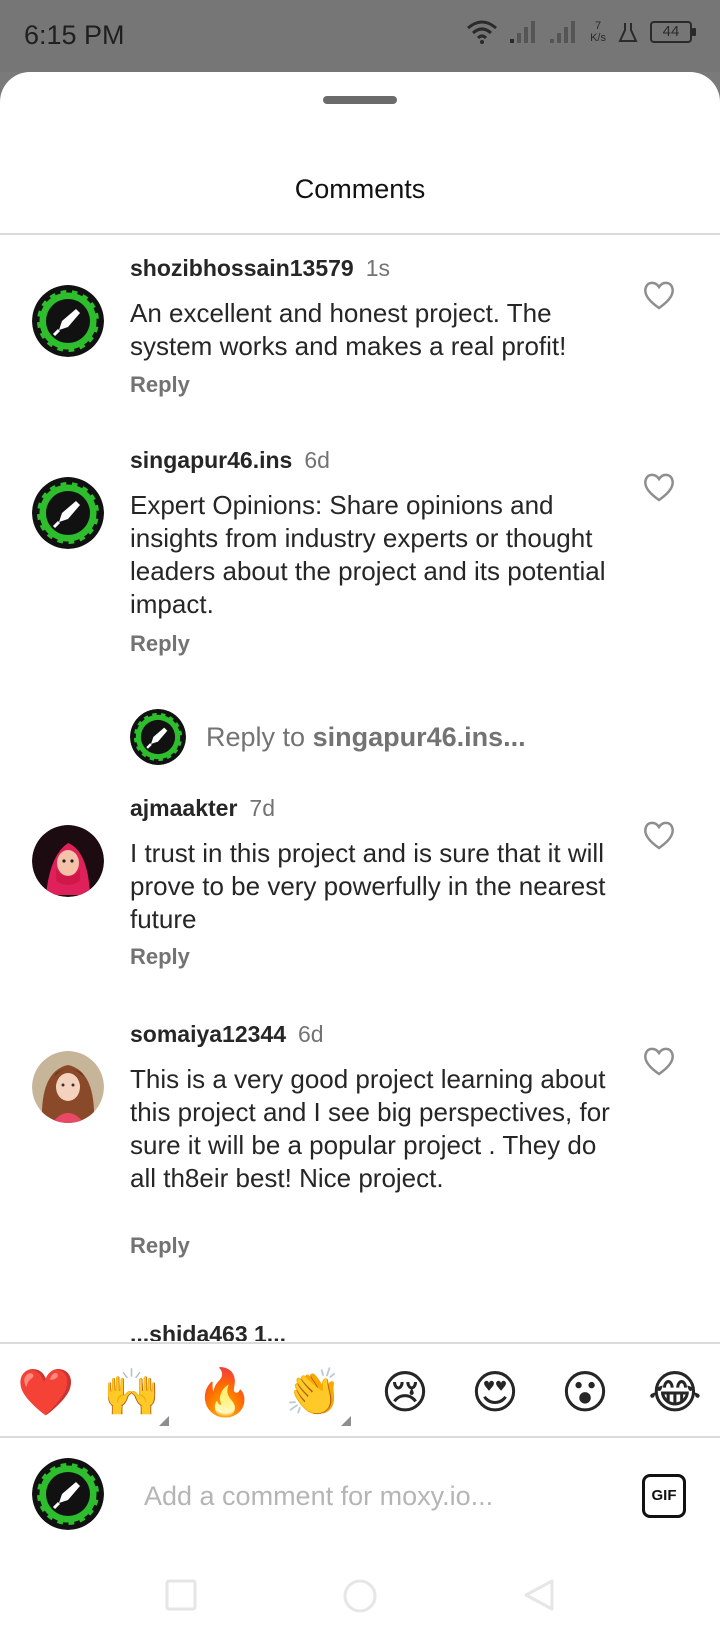 The width and height of the screenshot is (720, 1640). Describe the element at coordinates (673, 32) in the screenshot. I see `battery-icon: 44` at that location.